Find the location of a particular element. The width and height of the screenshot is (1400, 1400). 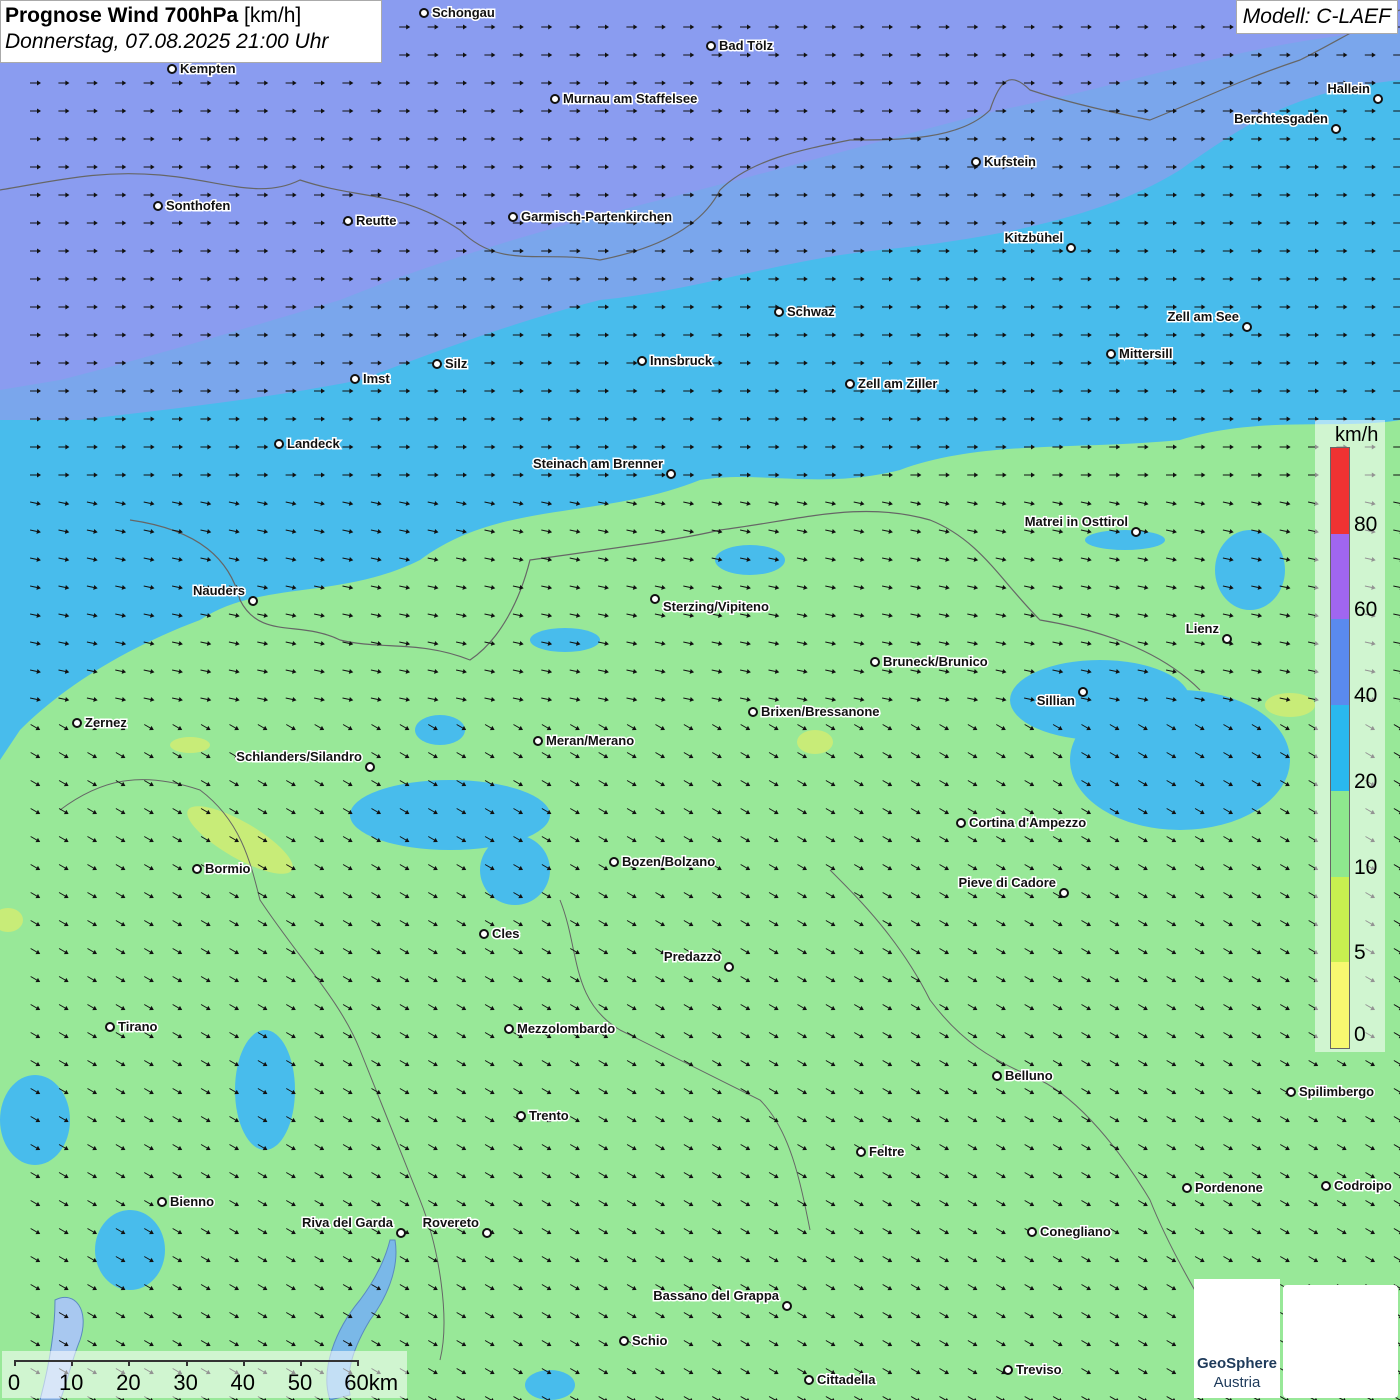

town-label: Meran/Merano is located at coordinates (590, 740).